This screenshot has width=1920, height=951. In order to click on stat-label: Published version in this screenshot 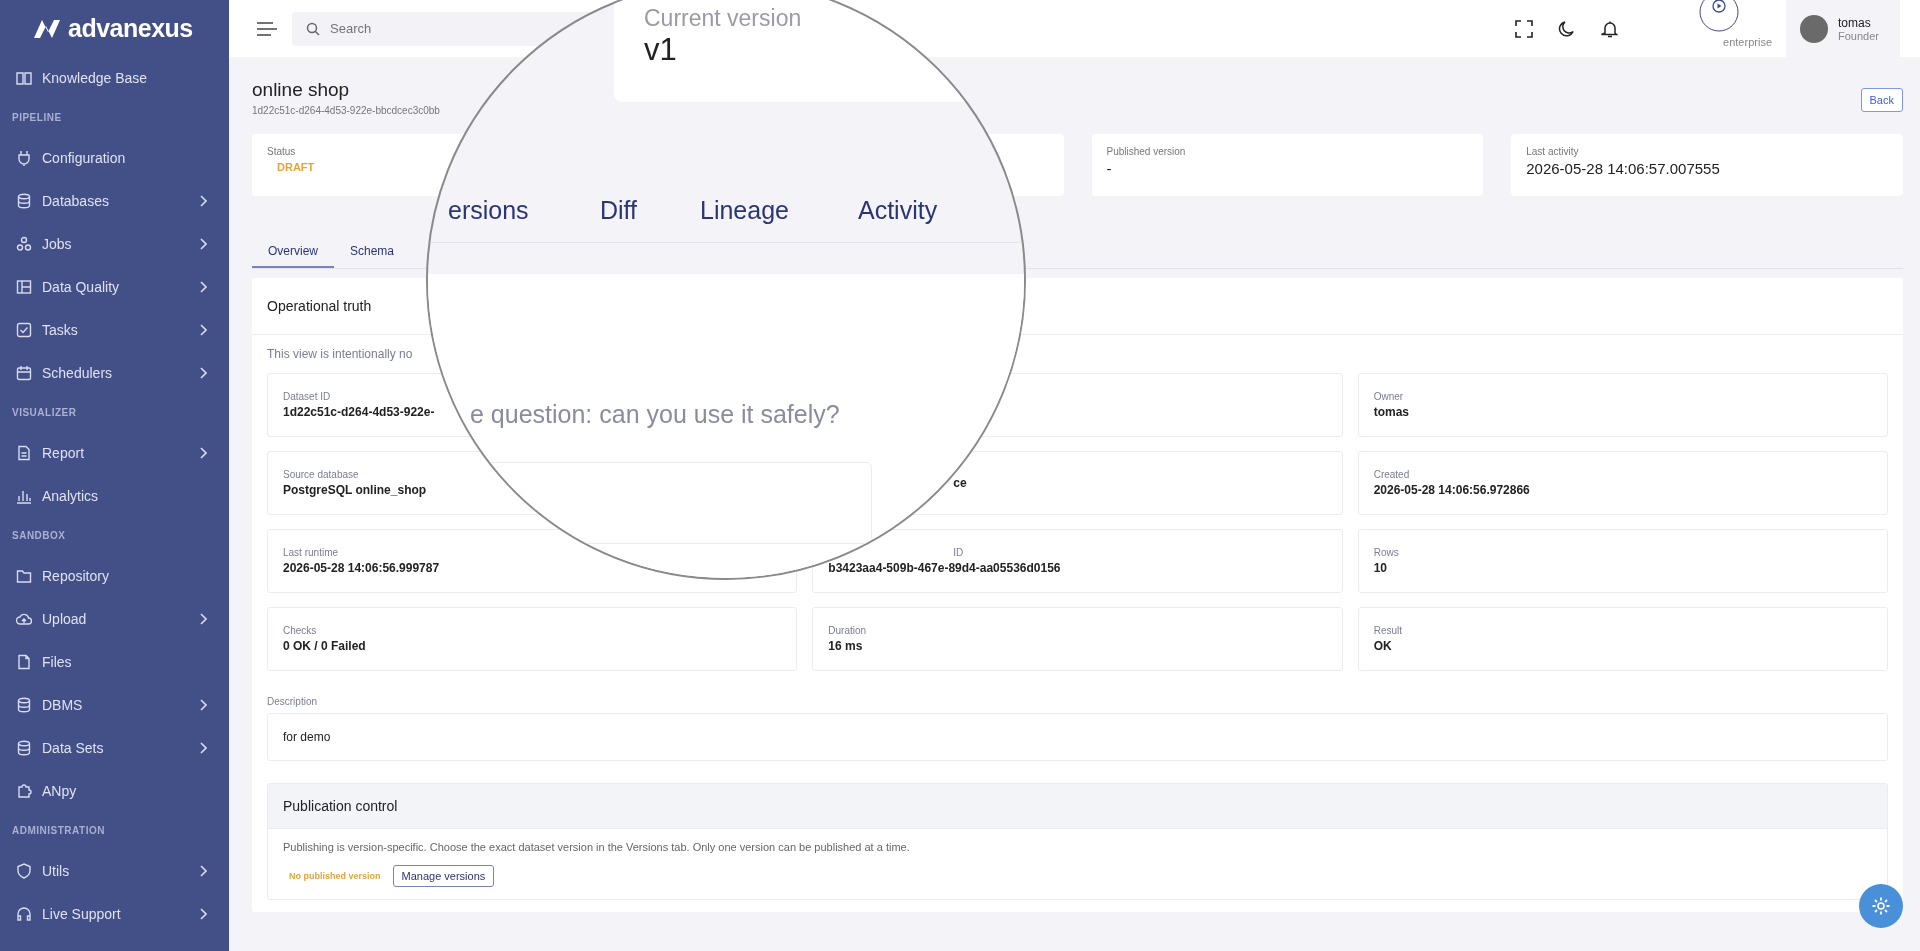, I will do `click(1146, 151)`.